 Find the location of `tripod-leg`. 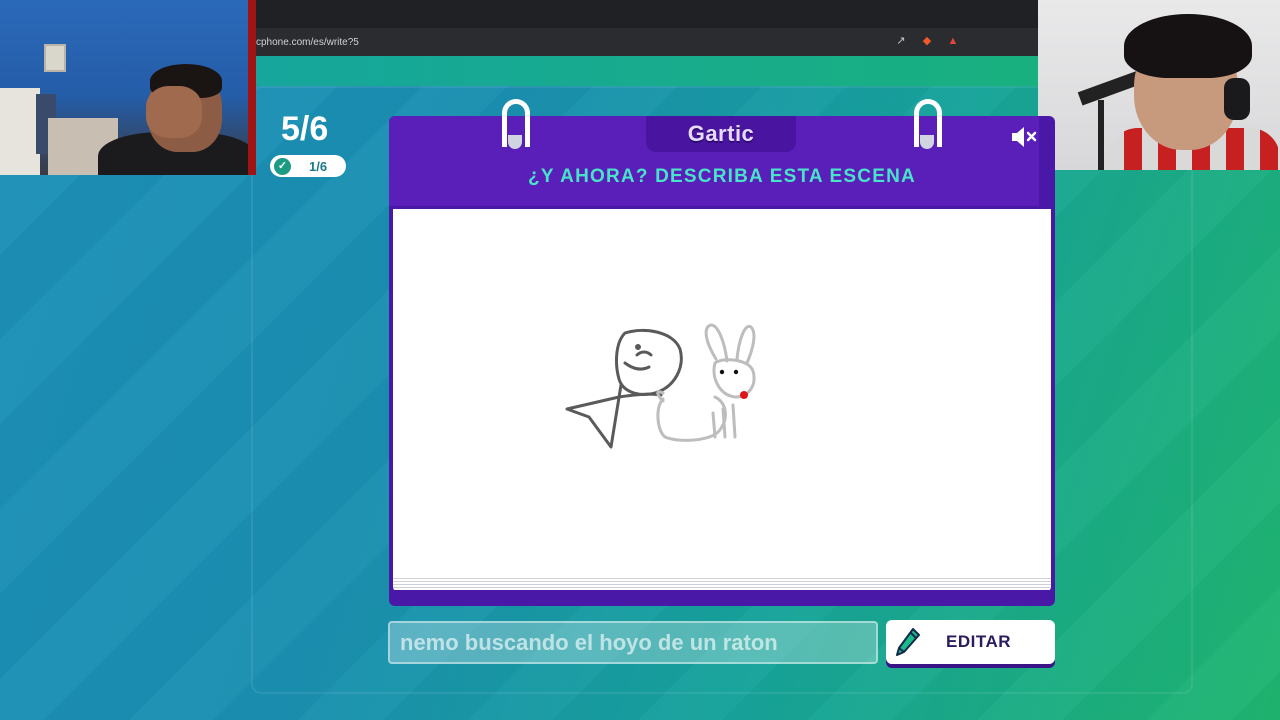

tripod-leg is located at coordinates (1101, 135).